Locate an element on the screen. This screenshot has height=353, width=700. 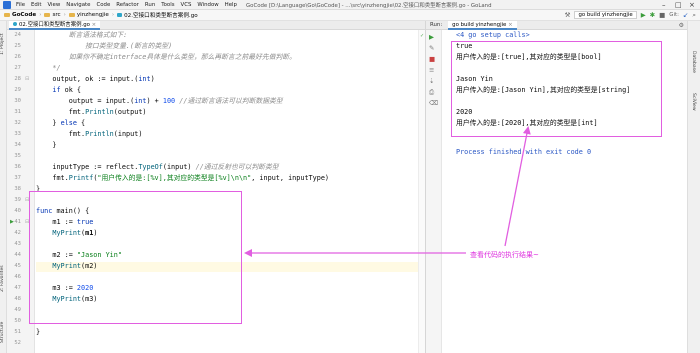
line-number: 39 is located at coordinates (17, 200).